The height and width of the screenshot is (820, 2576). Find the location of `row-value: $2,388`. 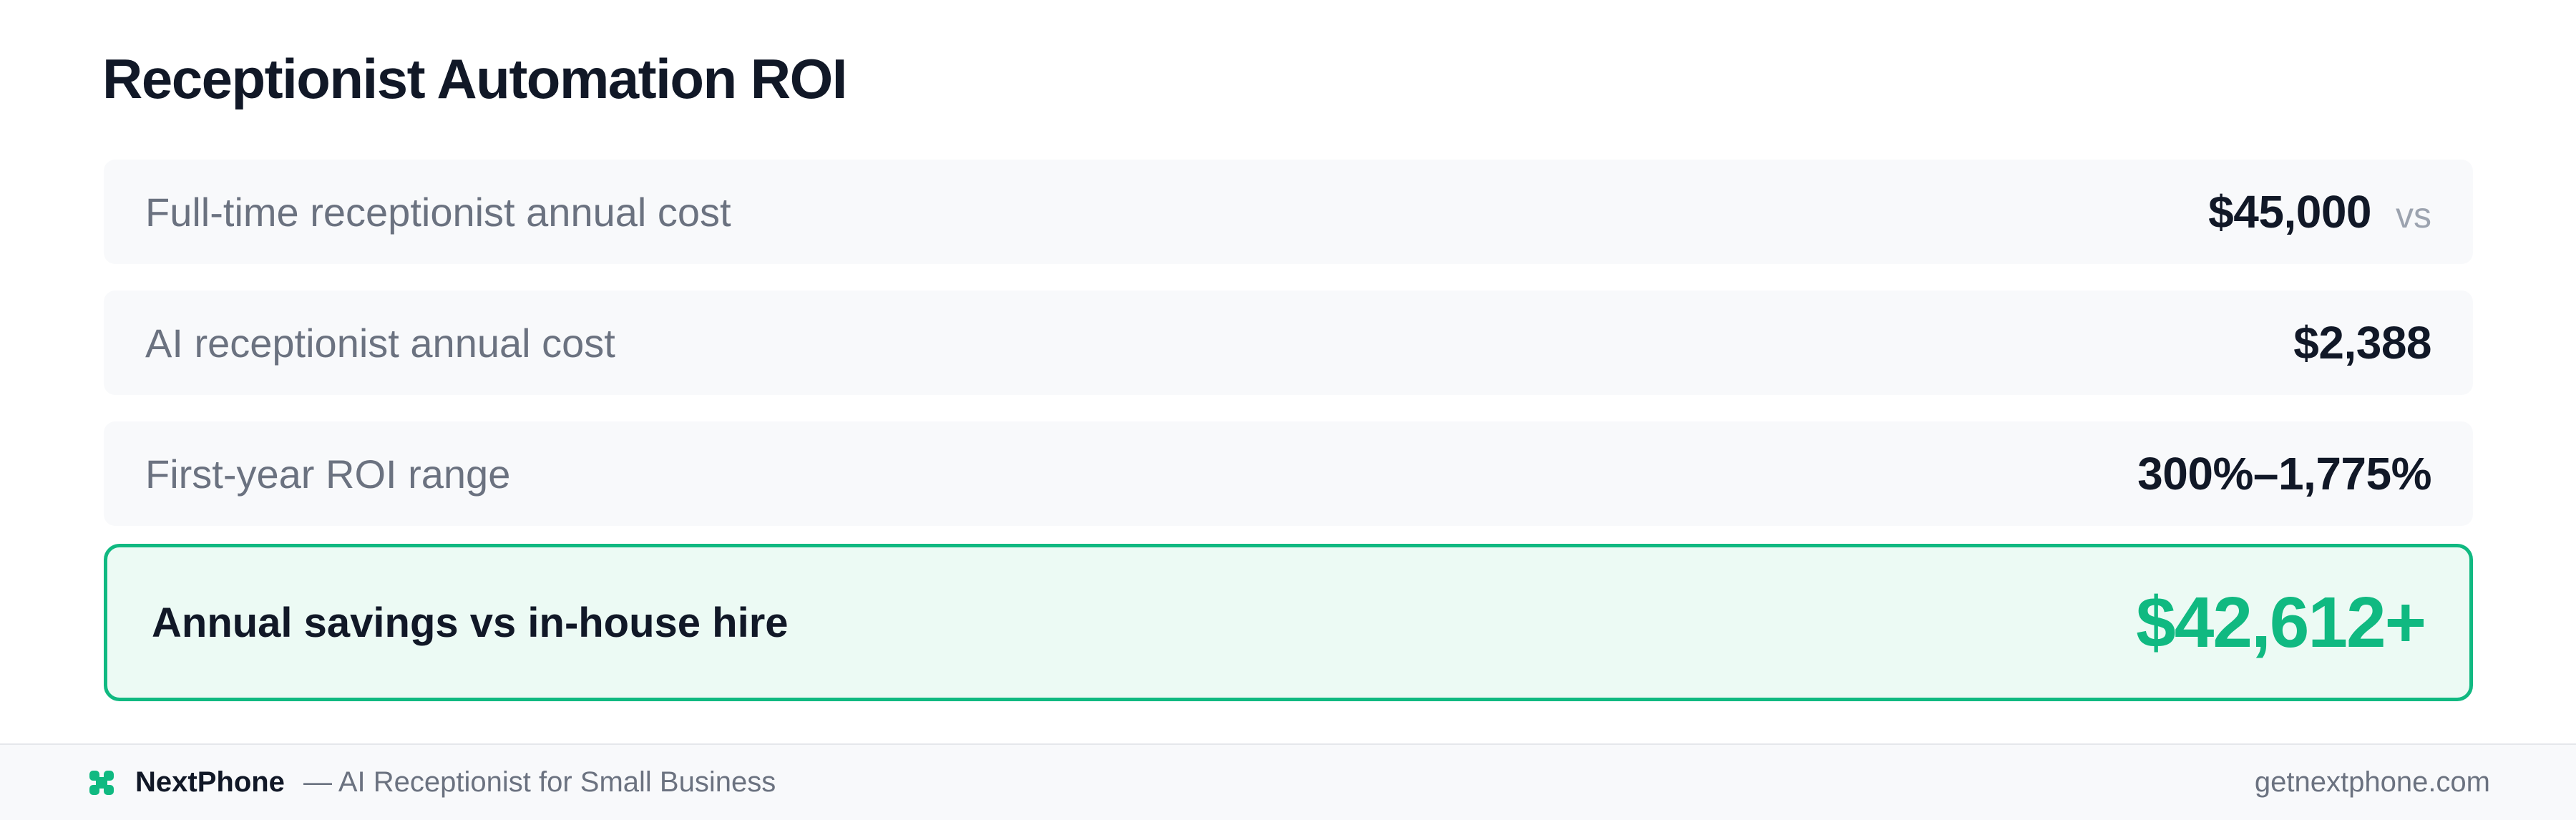

row-value: $2,388 is located at coordinates (2362, 342).